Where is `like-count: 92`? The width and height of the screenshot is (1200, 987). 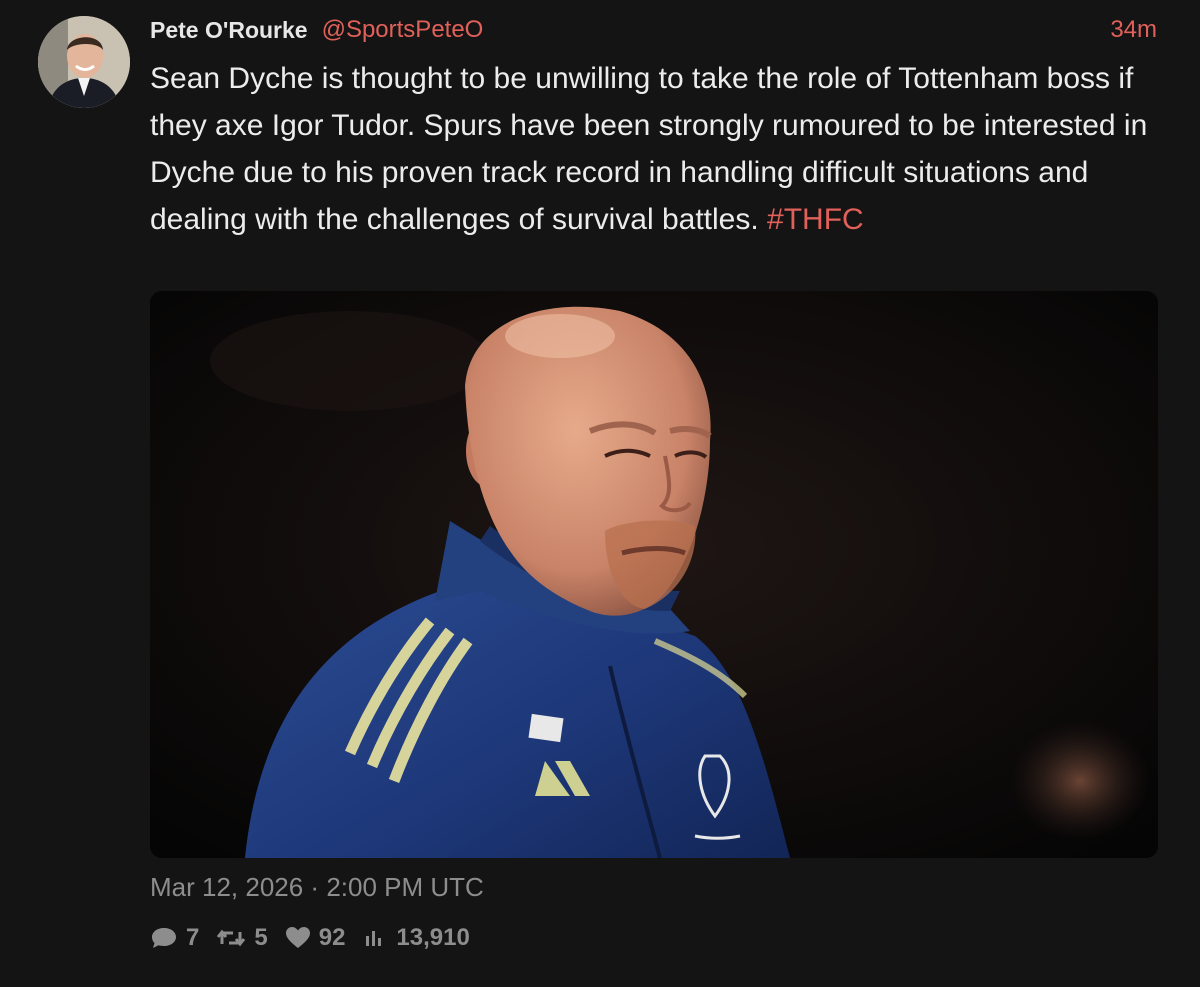
like-count: 92 is located at coordinates (332, 937).